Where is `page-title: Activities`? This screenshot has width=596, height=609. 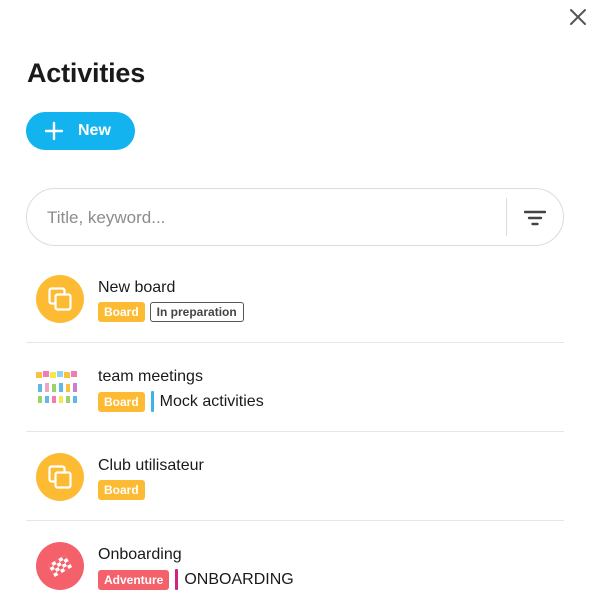
page-title: Activities is located at coordinates (86, 73).